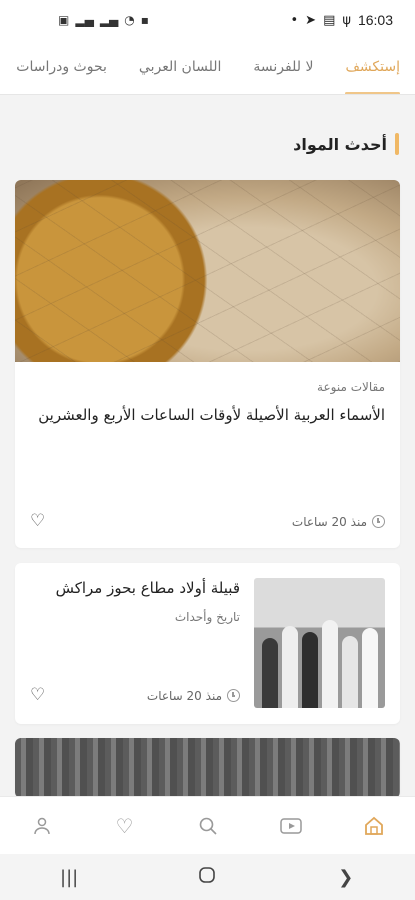 This screenshot has width=415, height=900. What do you see at coordinates (283, 67) in the screenshot?
I see `tab-no-francization: لا للفرنسة` at bounding box center [283, 67].